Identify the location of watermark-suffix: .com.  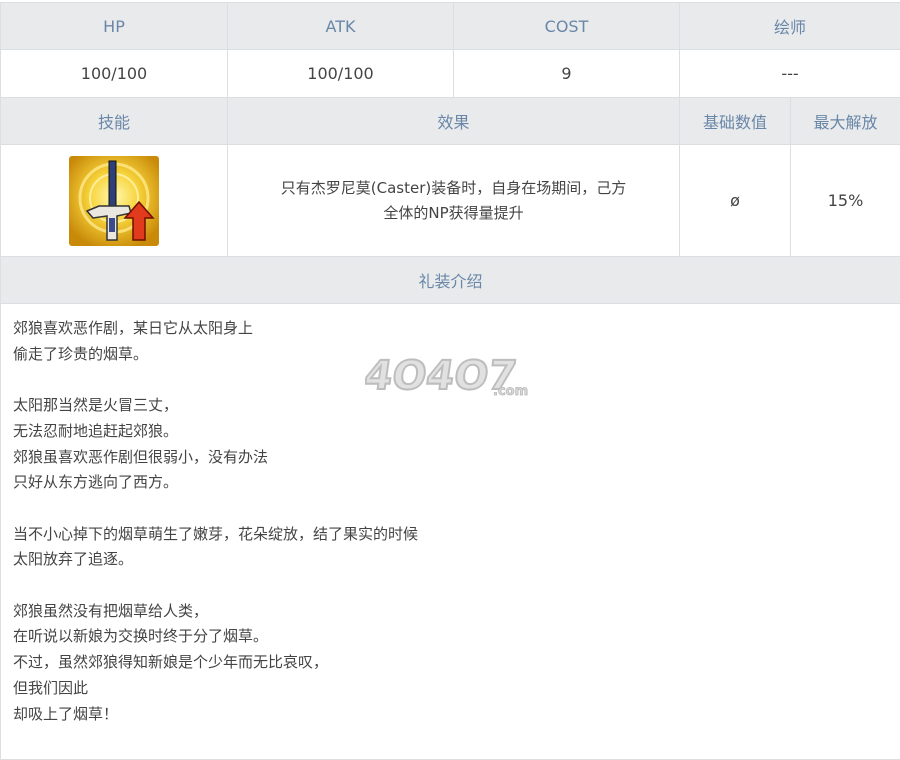
(510, 391).